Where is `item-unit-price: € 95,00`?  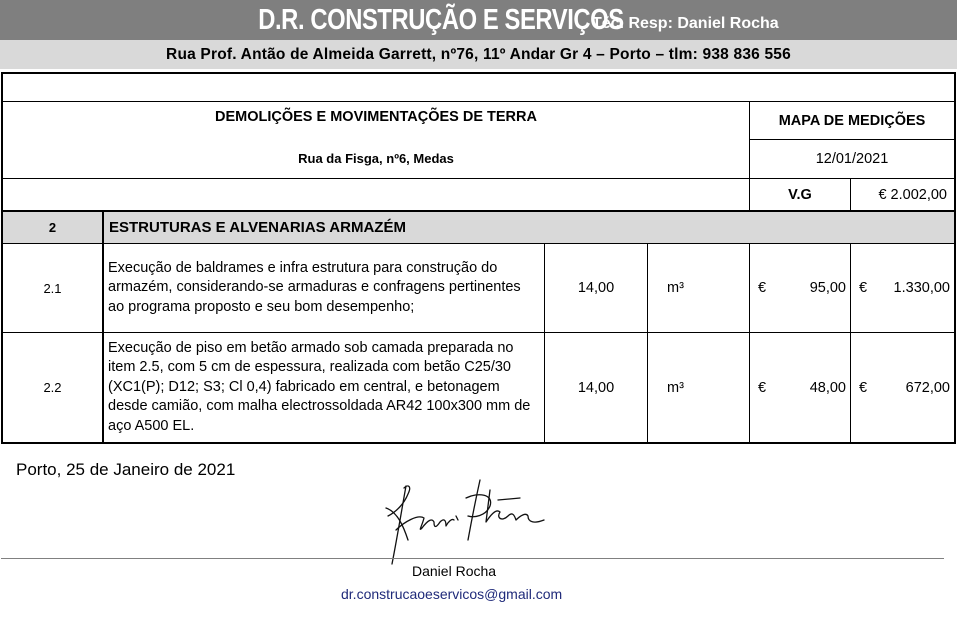 item-unit-price: € 95,00 is located at coordinates (800, 288).